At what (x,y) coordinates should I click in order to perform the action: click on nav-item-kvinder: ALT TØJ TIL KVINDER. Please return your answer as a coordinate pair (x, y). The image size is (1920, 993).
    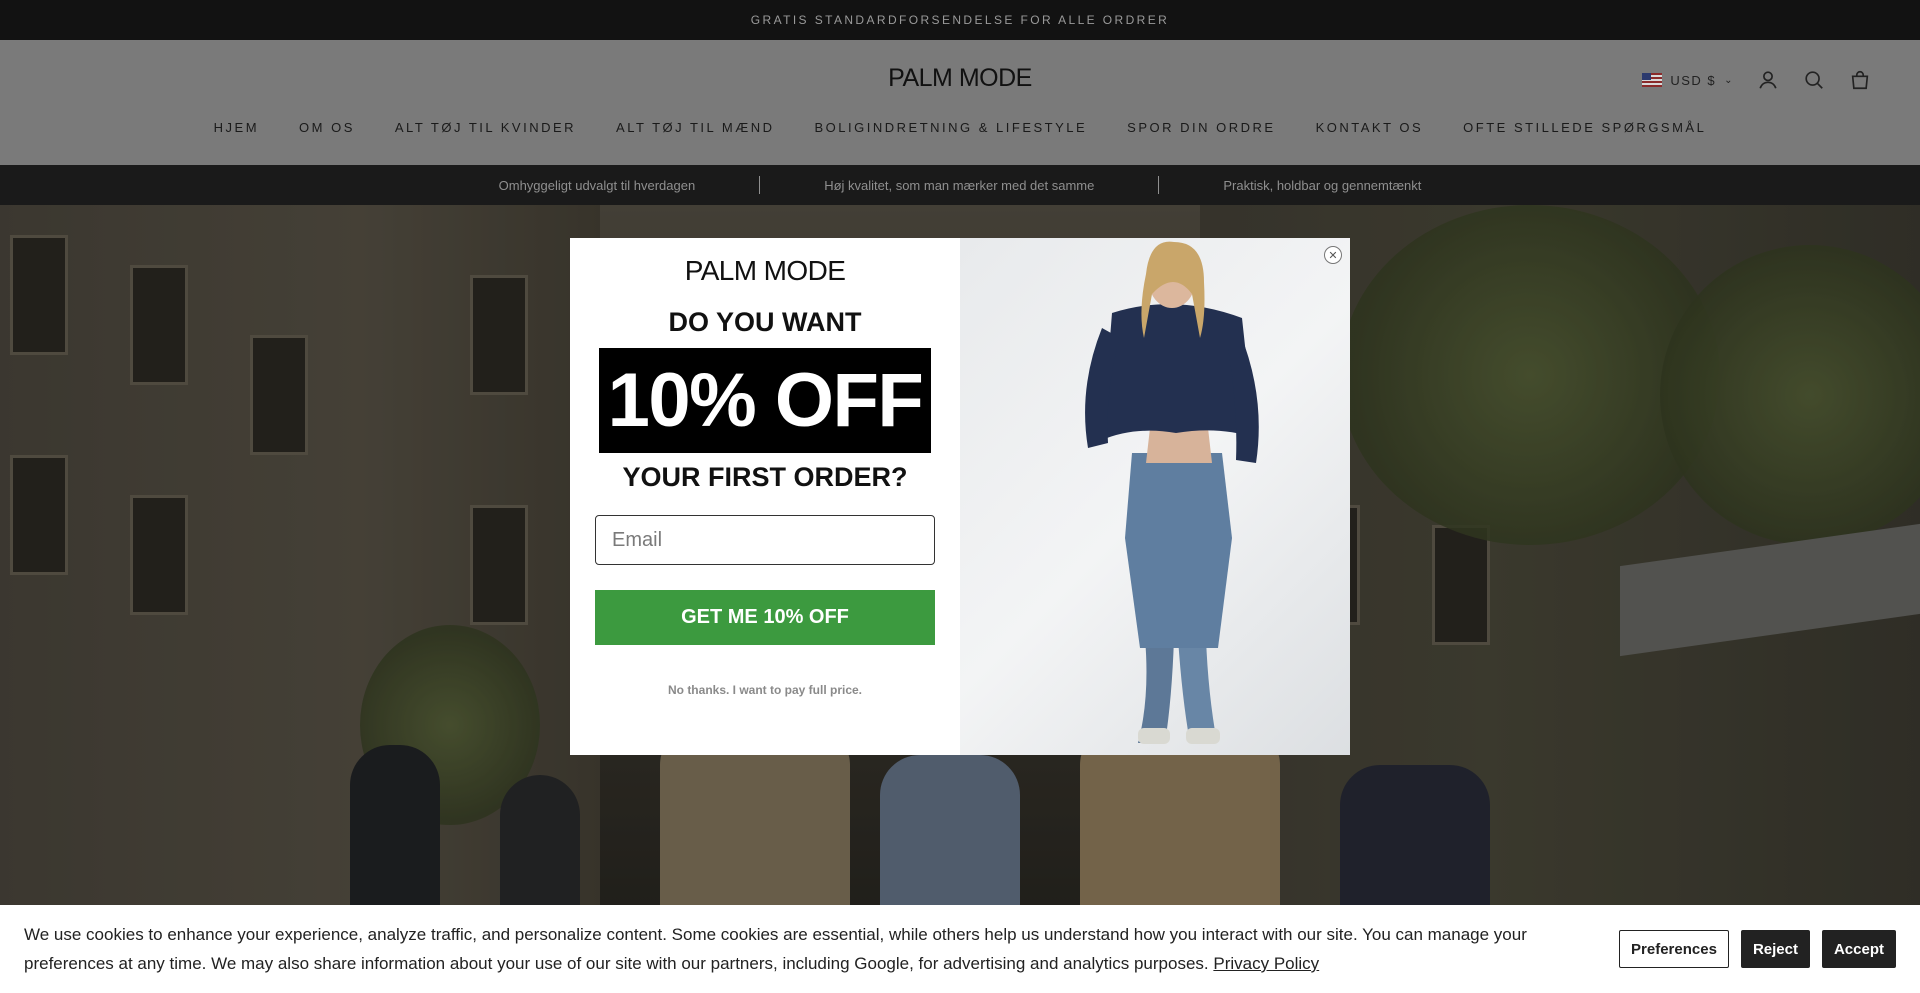
    Looking at the image, I should click on (485, 127).